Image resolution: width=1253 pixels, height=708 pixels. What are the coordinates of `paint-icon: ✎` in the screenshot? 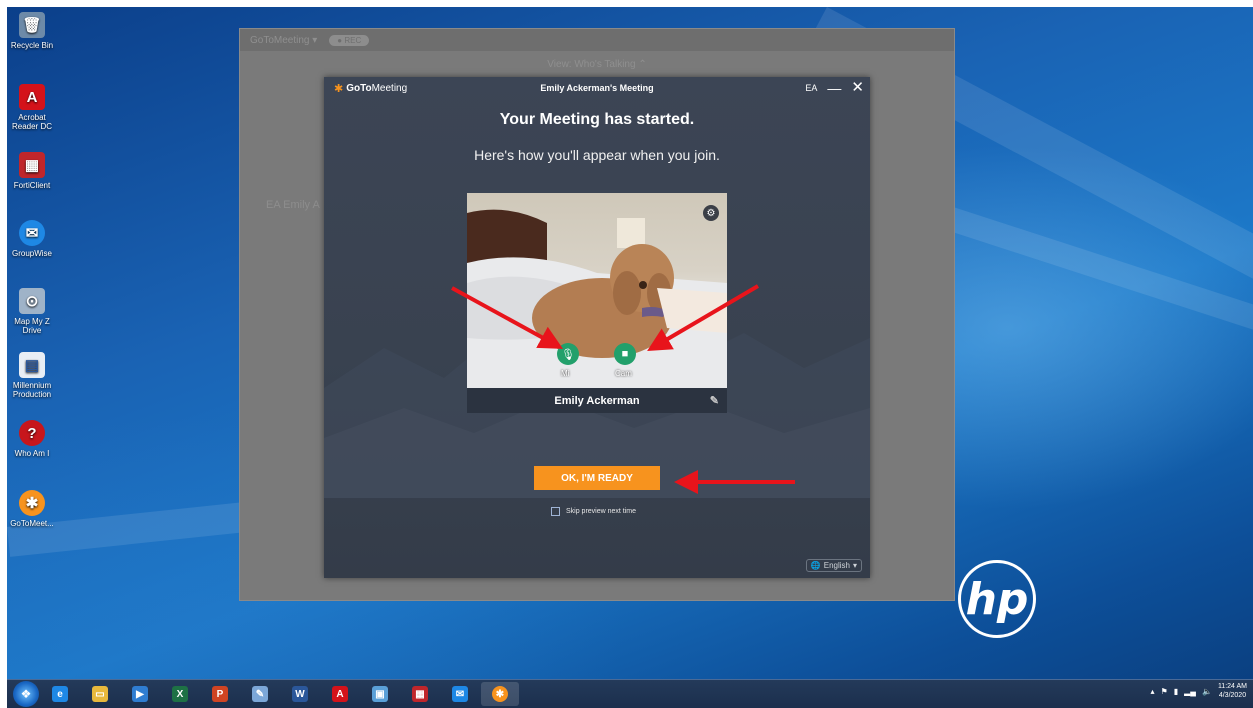 It's located at (260, 694).